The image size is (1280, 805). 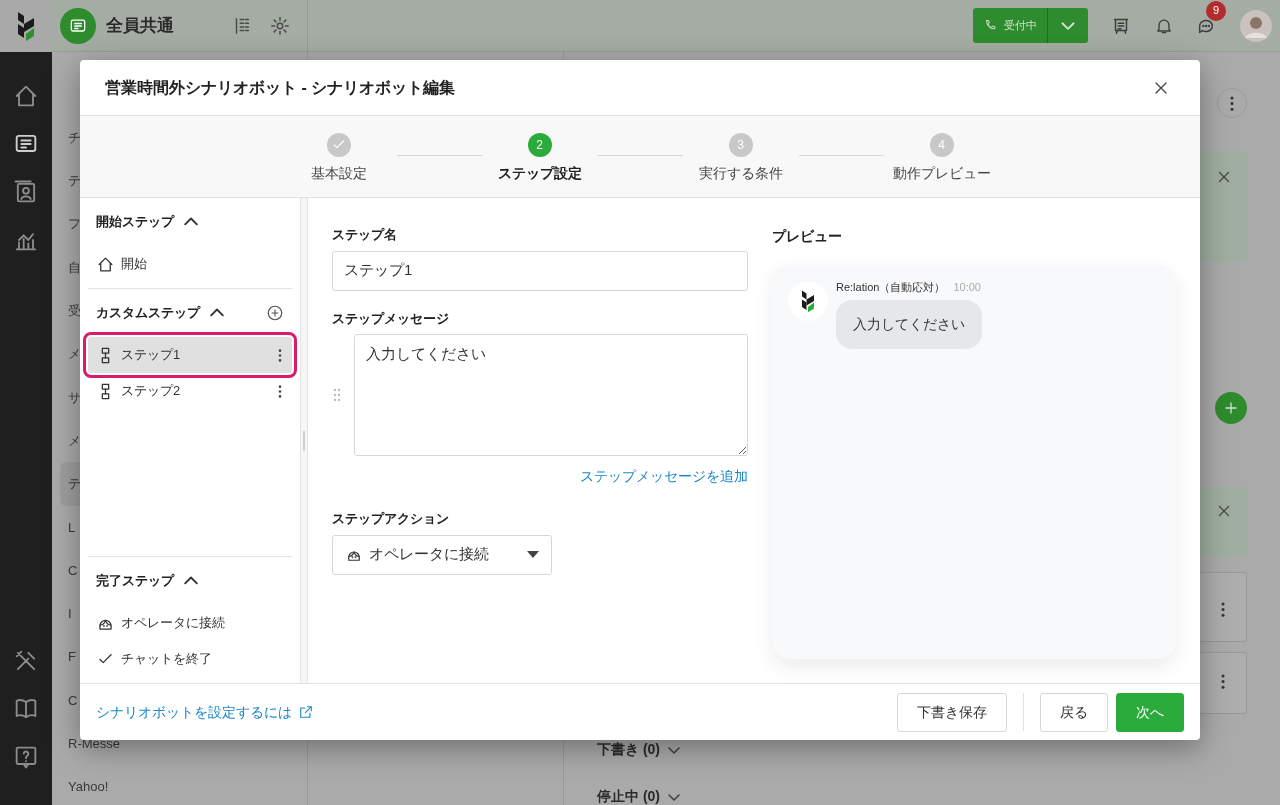 What do you see at coordinates (275, 313) in the screenshot?
I see `add-step-button` at bounding box center [275, 313].